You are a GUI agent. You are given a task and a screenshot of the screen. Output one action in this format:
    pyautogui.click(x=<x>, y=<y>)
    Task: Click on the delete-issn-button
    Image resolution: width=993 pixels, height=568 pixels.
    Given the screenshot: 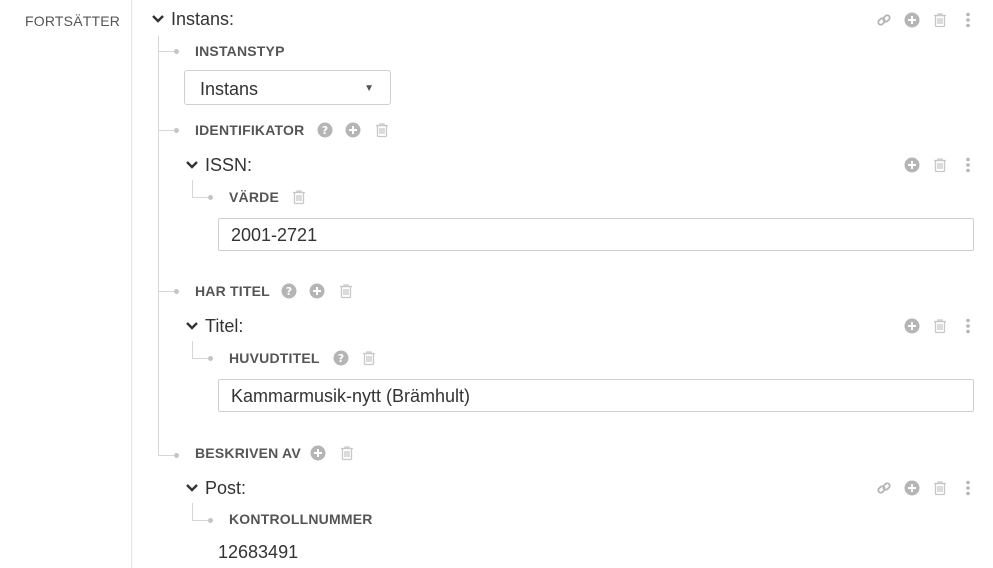 What is the action you would take?
    pyautogui.click(x=940, y=167)
    